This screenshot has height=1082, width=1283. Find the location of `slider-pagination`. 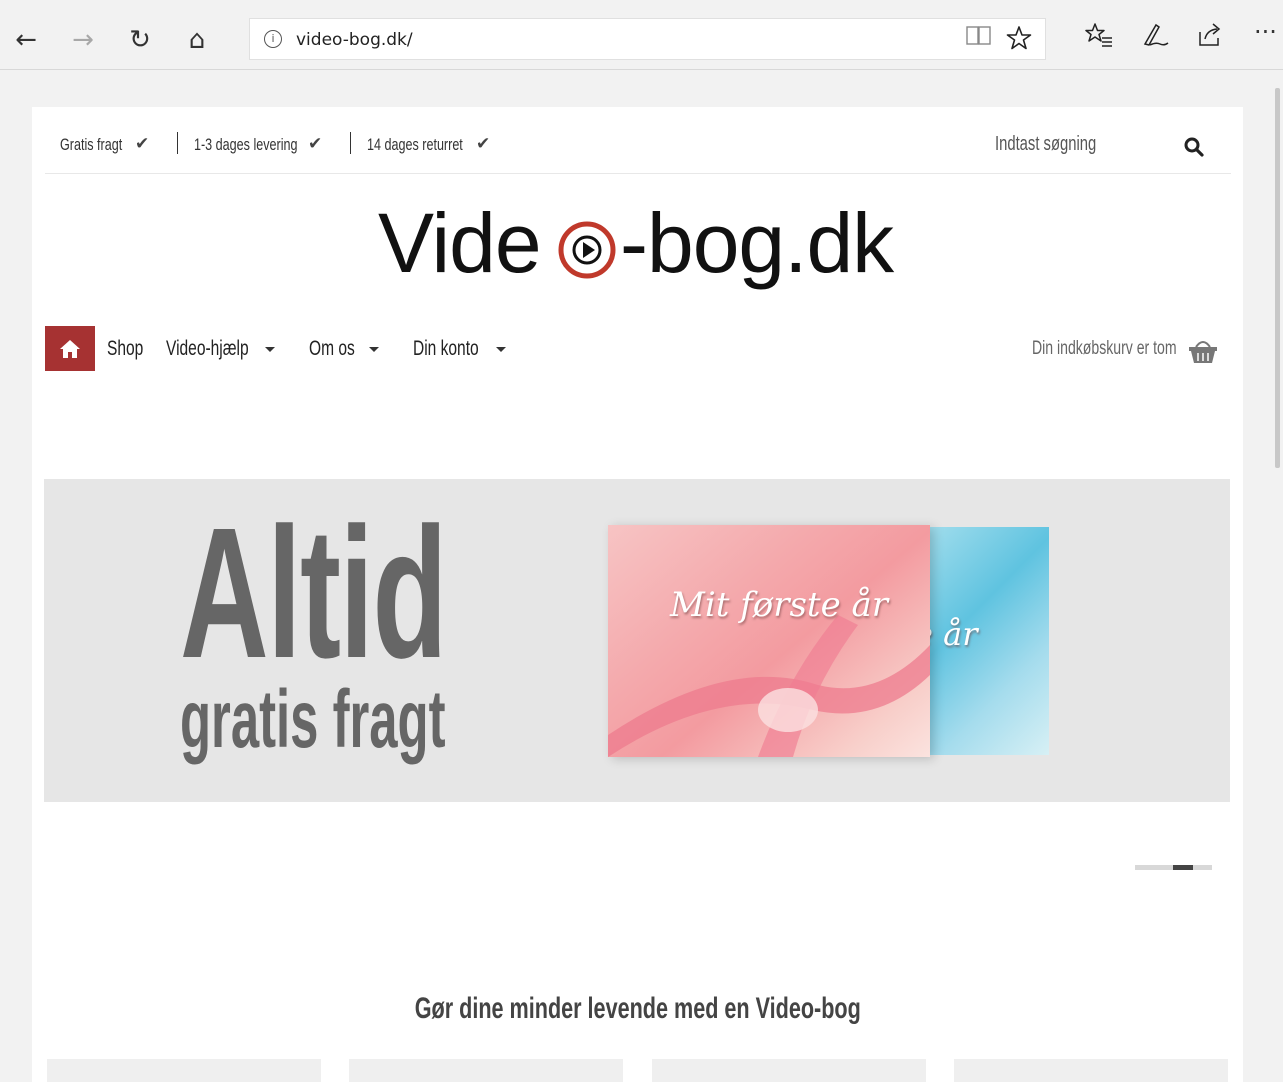

slider-pagination is located at coordinates (1173, 867).